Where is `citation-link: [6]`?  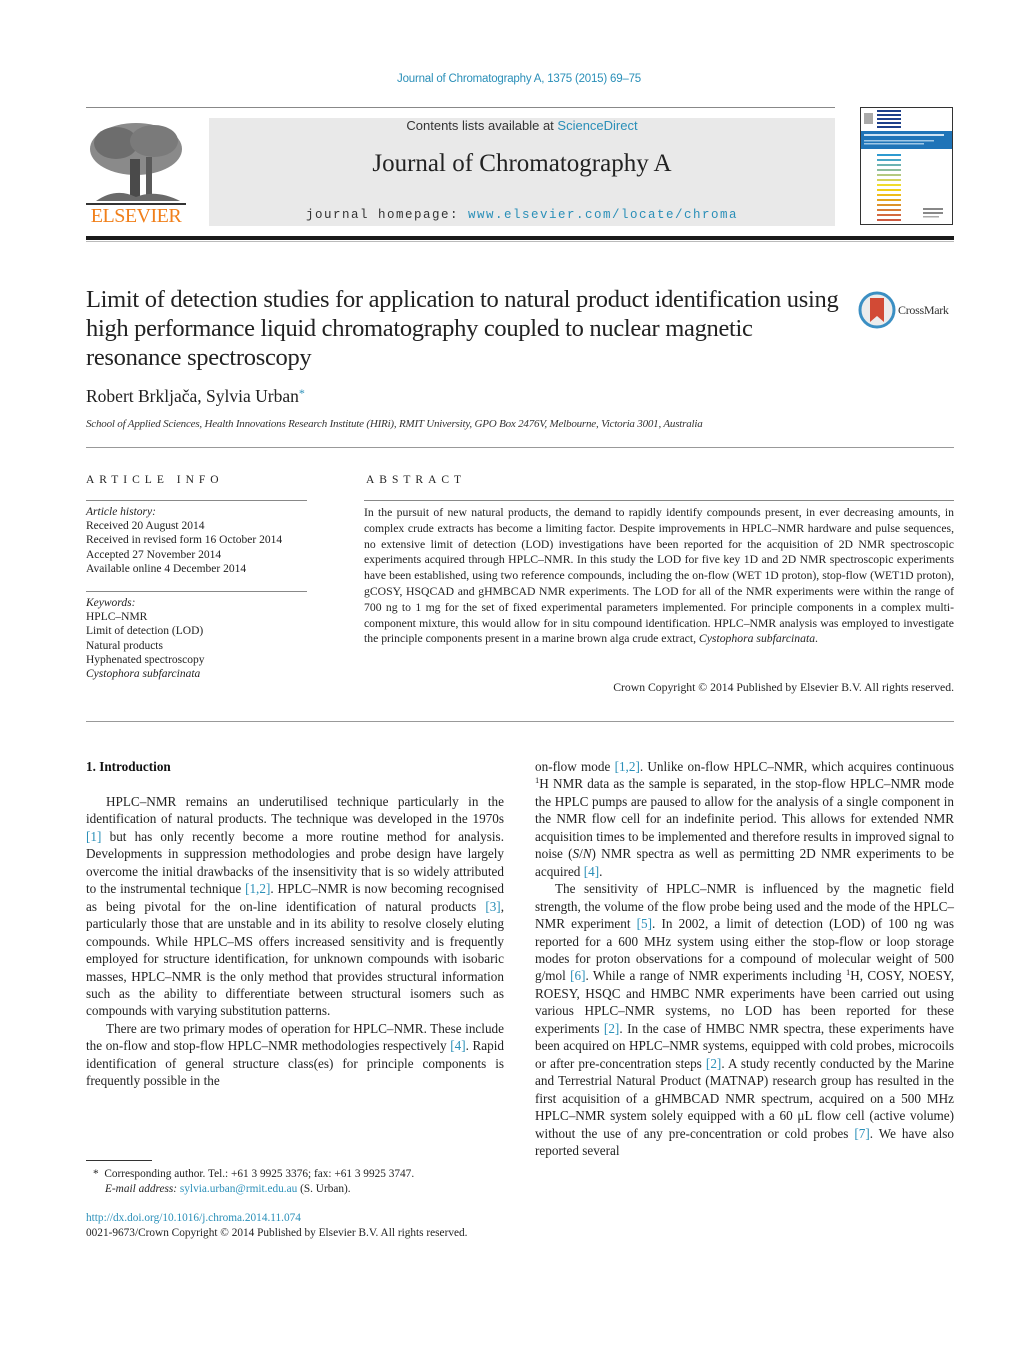
citation-link: [6] is located at coordinates (577, 975).